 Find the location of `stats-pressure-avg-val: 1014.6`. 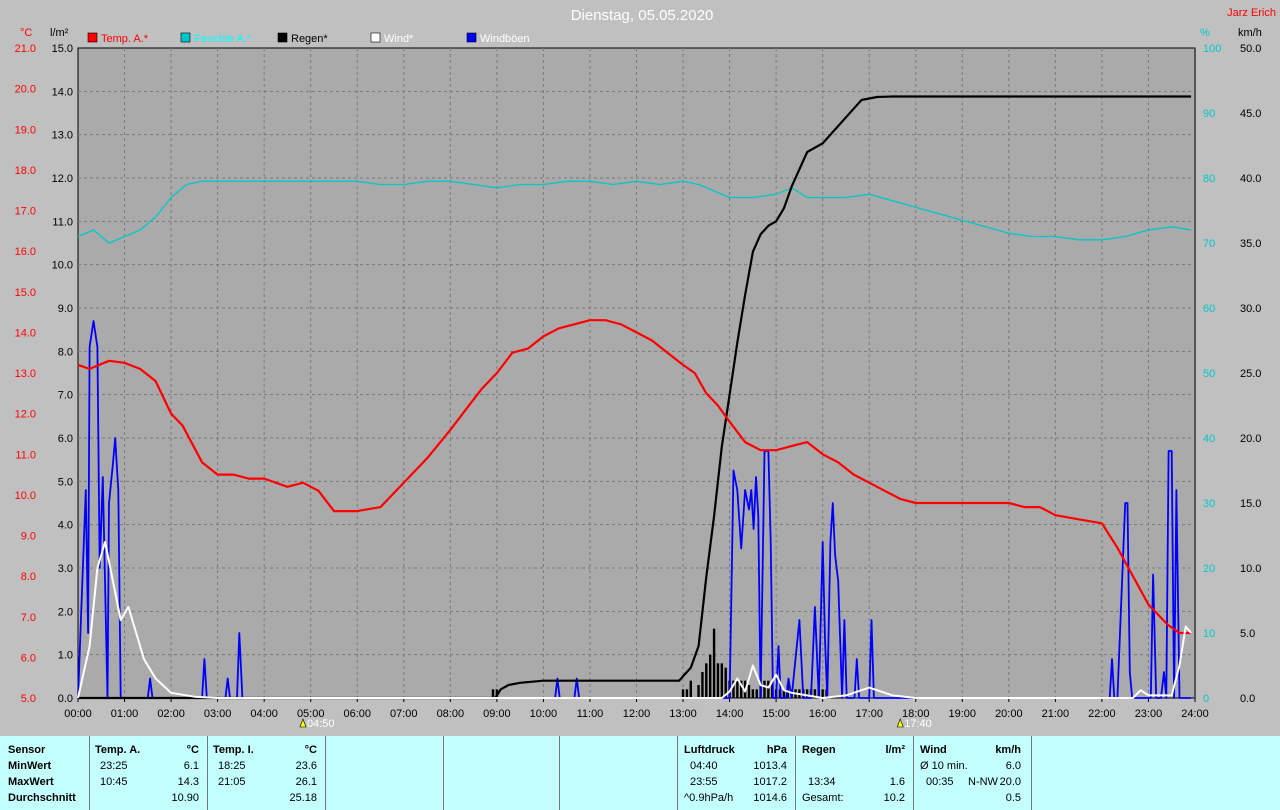

stats-pressure-avg-val: 1014.6 is located at coordinates (770, 798).